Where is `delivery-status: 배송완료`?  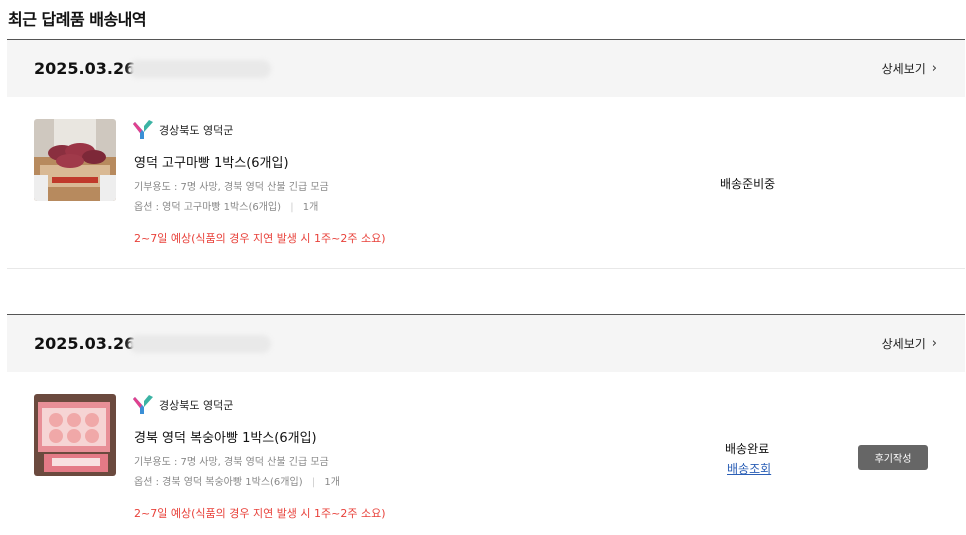 delivery-status: 배송완료 is located at coordinates (747, 449).